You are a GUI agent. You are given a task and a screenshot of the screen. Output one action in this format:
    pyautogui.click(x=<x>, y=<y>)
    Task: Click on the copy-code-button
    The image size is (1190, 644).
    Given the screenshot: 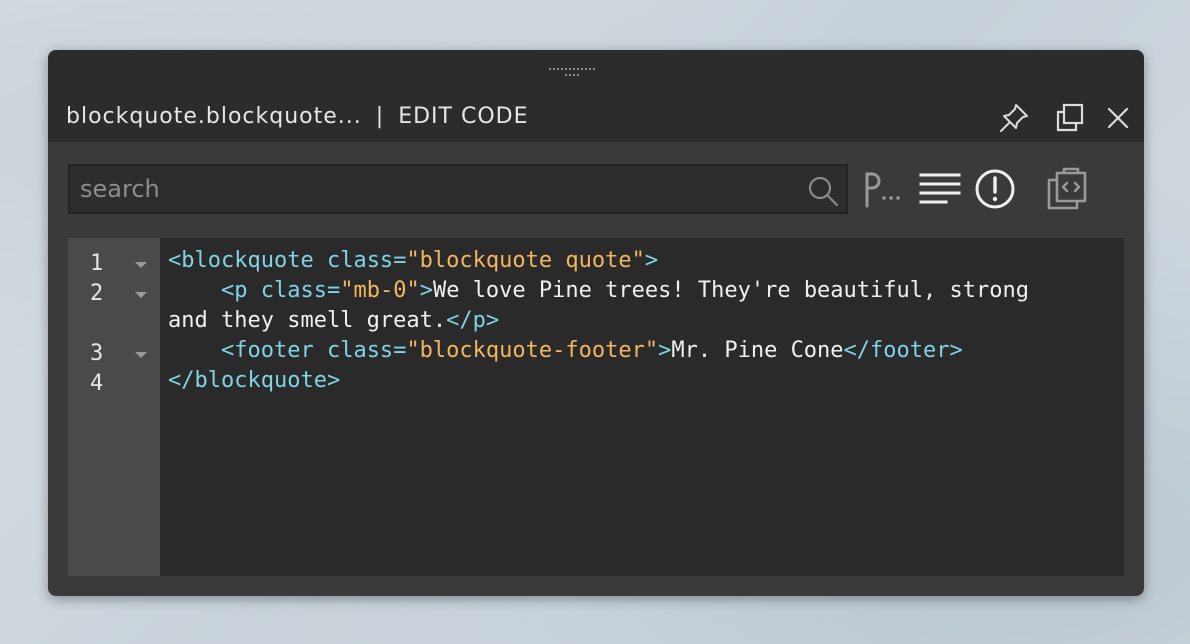 What is the action you would take?
    pyautogui.click(x=1067, y=189)
    